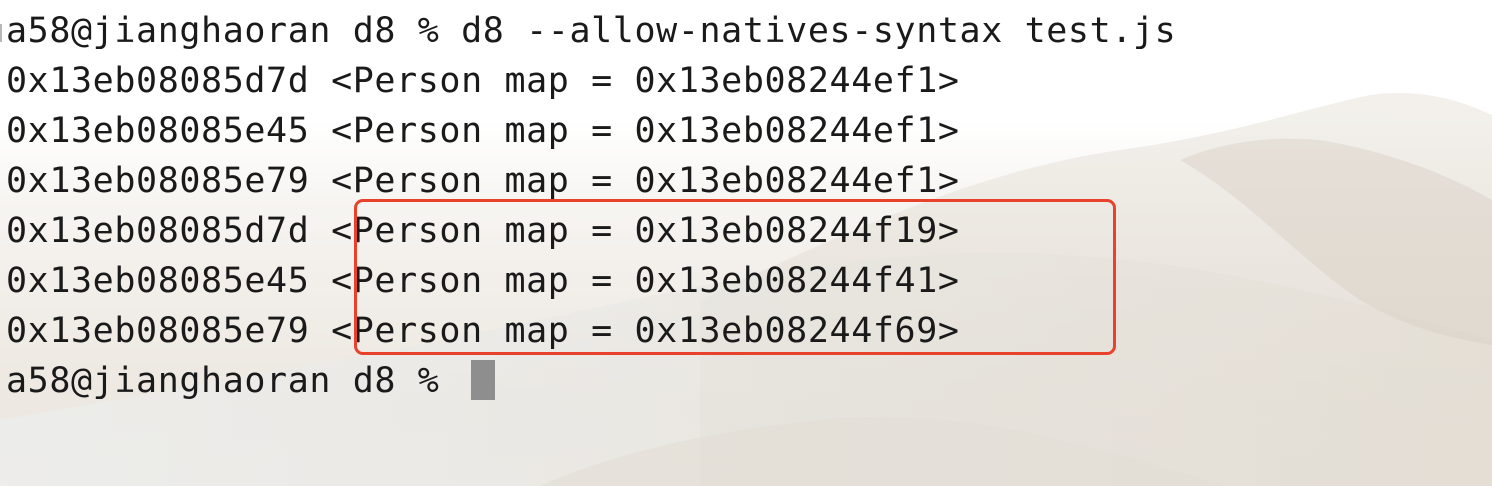  I want to click on text-cursor, so click(483, 380).